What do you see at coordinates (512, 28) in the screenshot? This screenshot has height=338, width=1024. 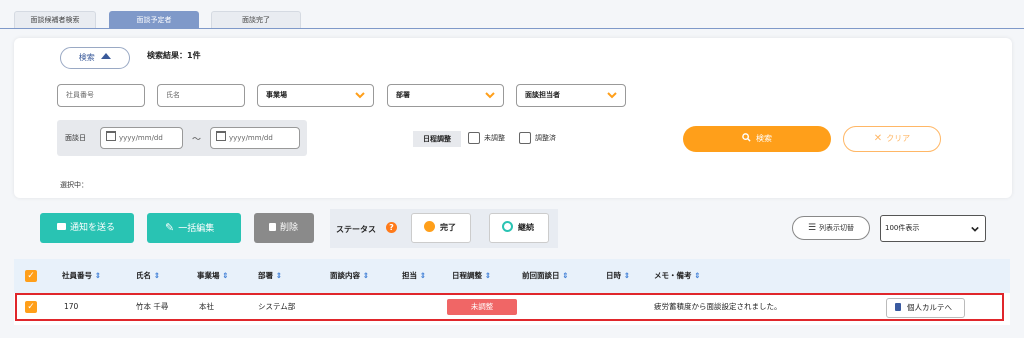 I see `tab-underline` at bounding box center [512, 28].